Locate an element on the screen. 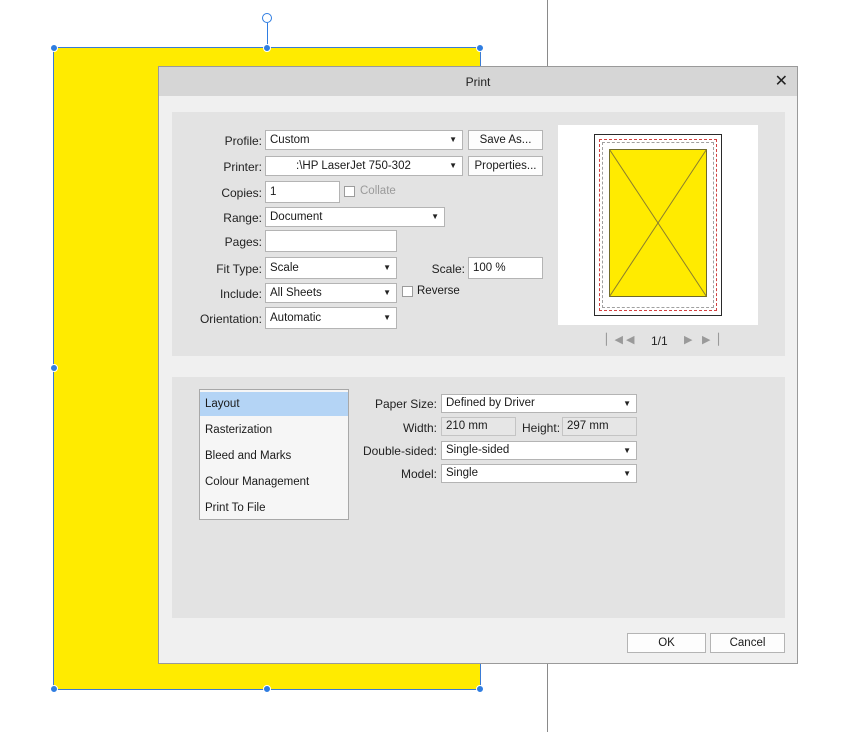 The width and height of the screenshot is (848, 732). range-select: Document ▼ is located at coordinates (355, 217).